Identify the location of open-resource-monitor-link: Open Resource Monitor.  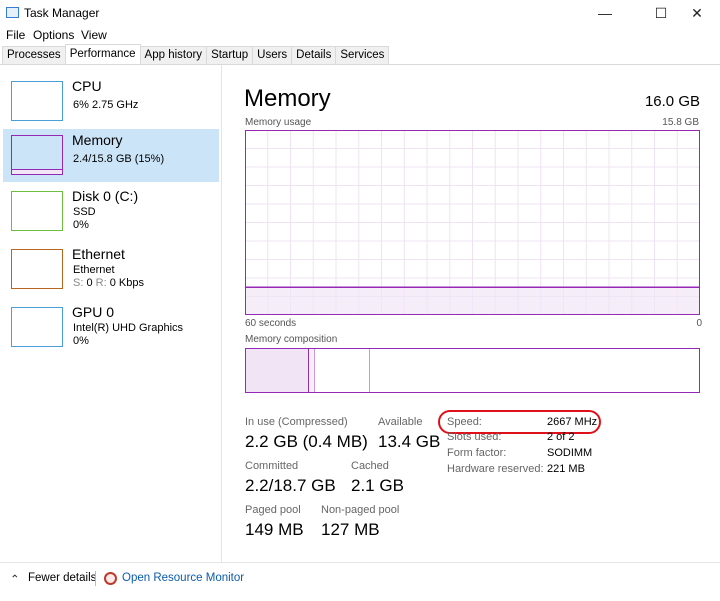
(183, 578).